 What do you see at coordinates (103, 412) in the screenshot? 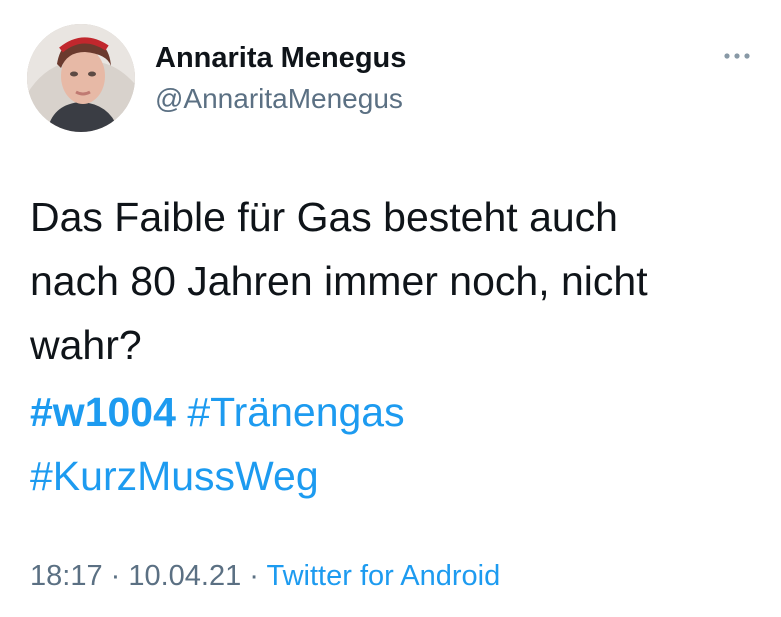
I see `hashtag-link: #w1004` at bounding box center [103, 412].